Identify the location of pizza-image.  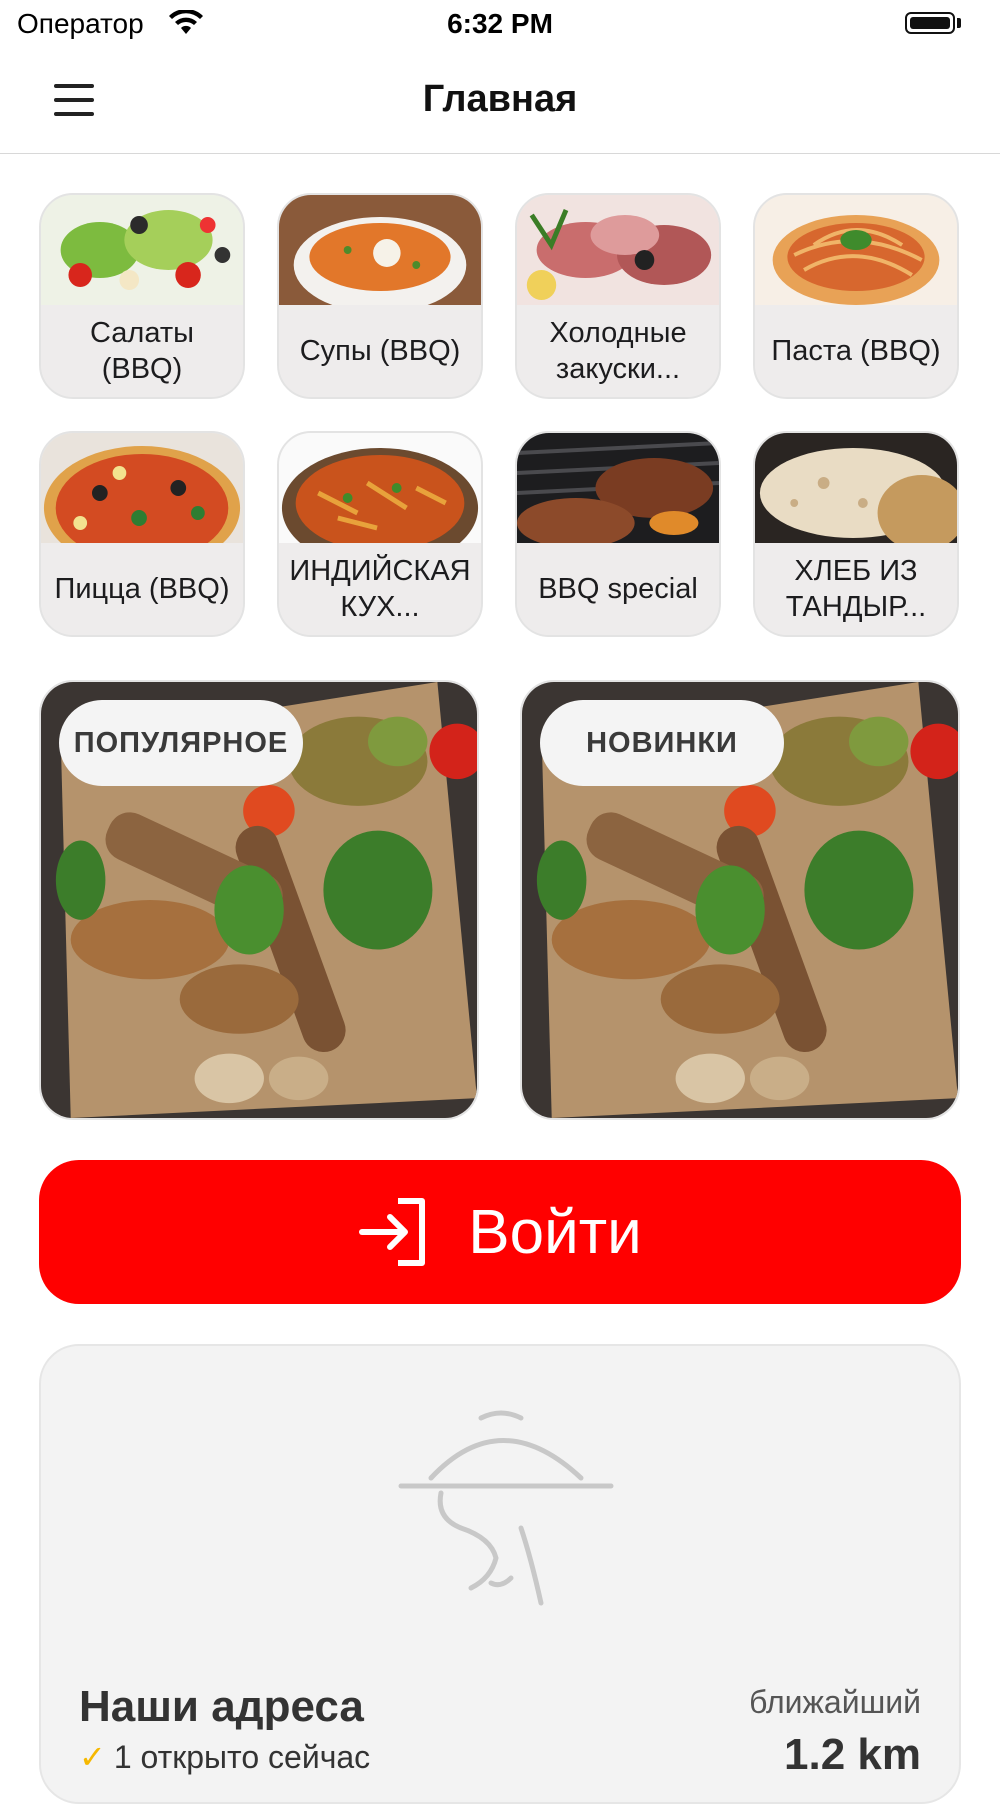
(142, 488).